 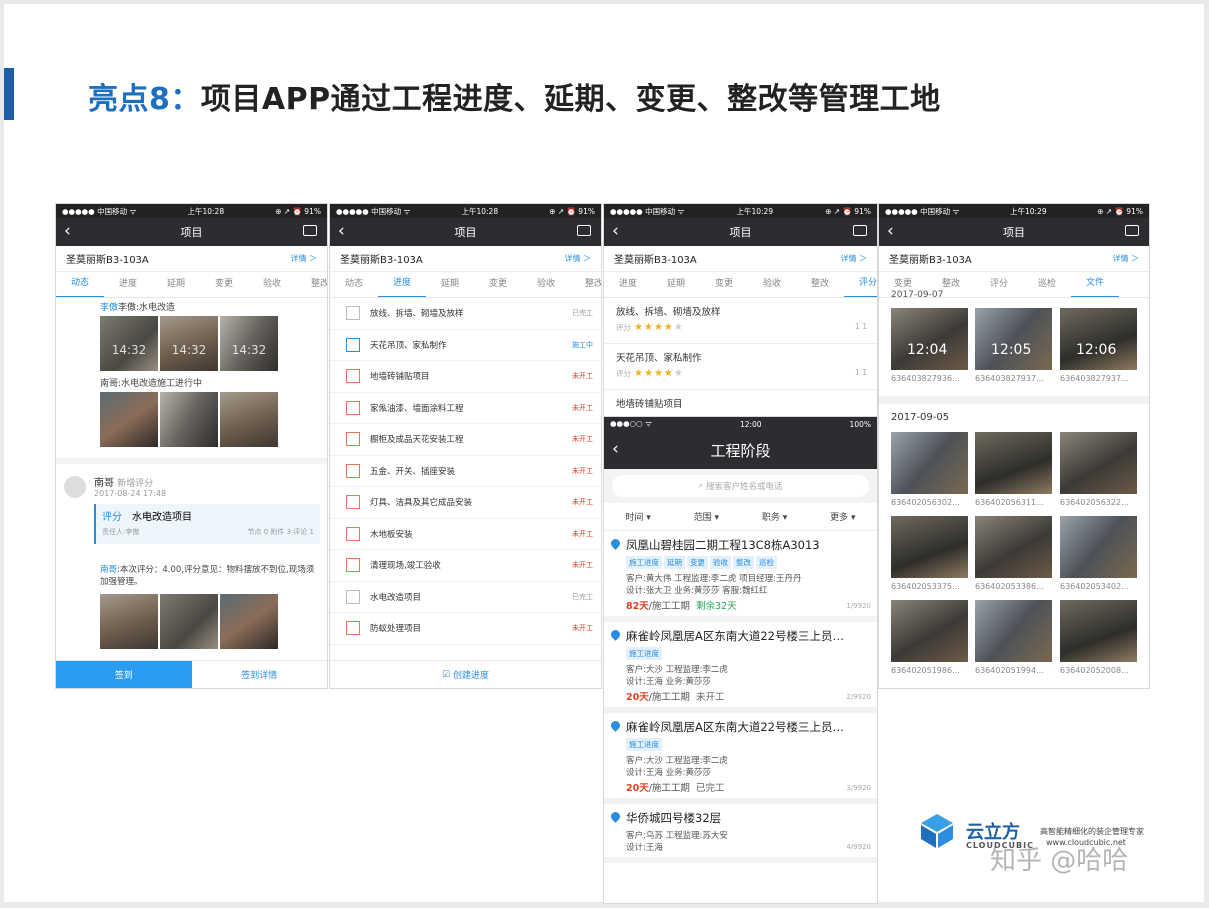 I want to click on tab-inspection: 巡检, so click(x=1047, y=284).